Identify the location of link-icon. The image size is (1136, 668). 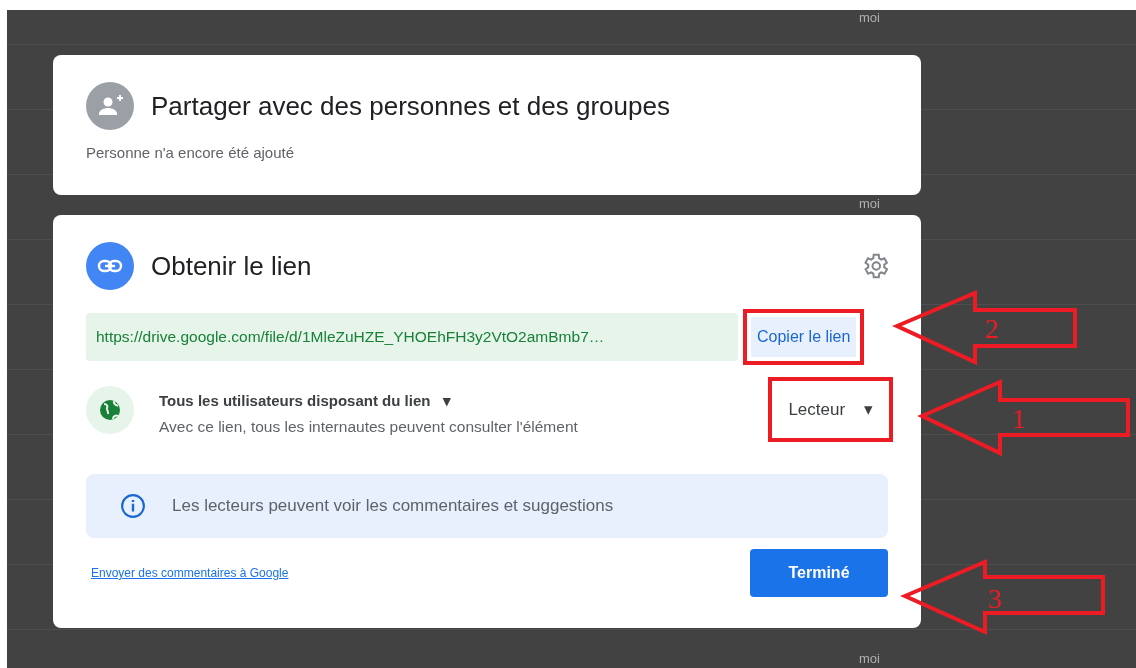
(110, 266).